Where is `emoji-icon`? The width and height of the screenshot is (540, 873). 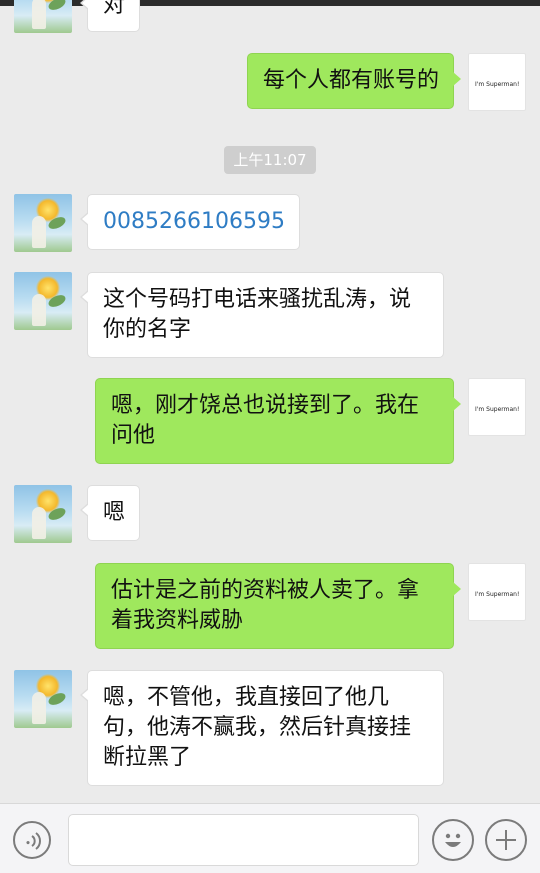
emoji-icon is located at coordinates (453, 840).